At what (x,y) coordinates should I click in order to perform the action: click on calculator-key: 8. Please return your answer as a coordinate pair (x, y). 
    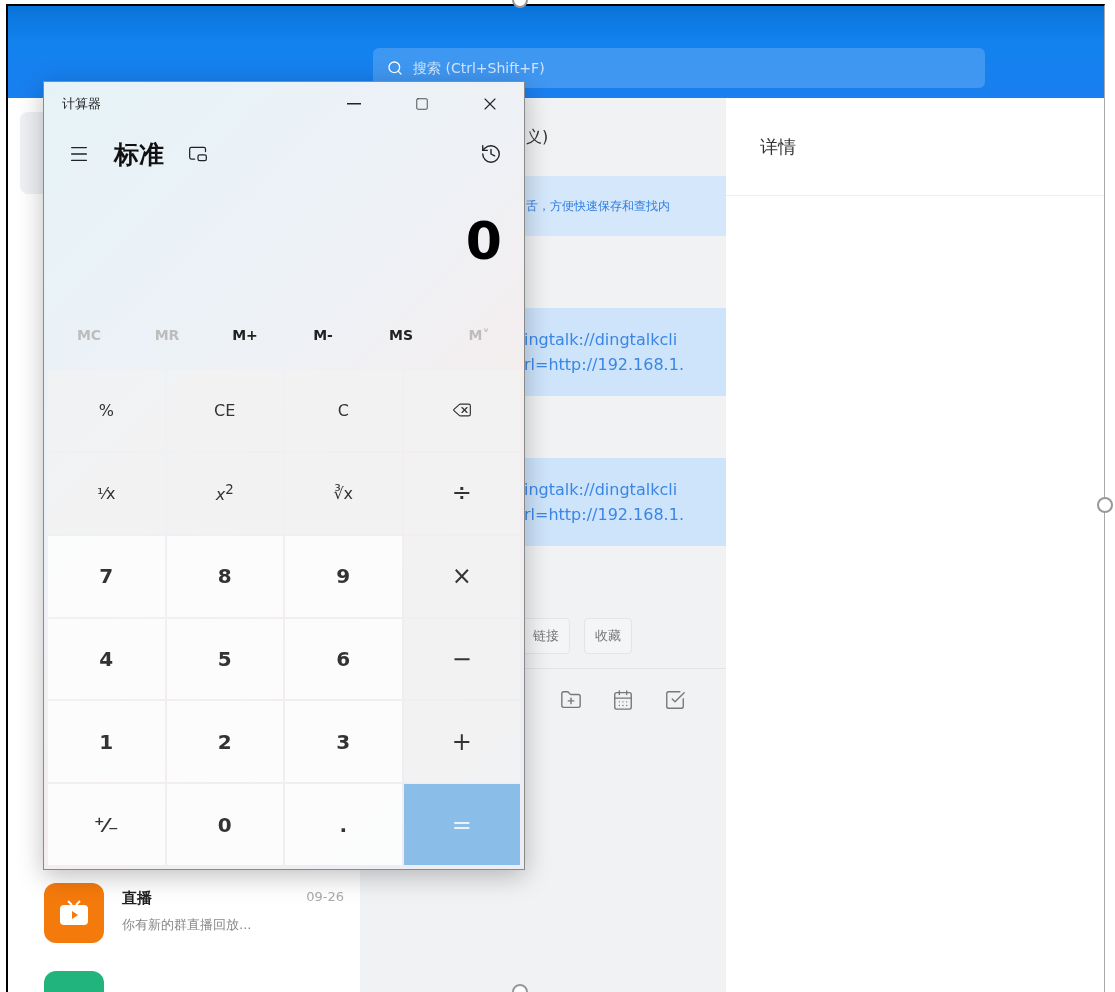
    Looking at the image, I should click on (224, 576).